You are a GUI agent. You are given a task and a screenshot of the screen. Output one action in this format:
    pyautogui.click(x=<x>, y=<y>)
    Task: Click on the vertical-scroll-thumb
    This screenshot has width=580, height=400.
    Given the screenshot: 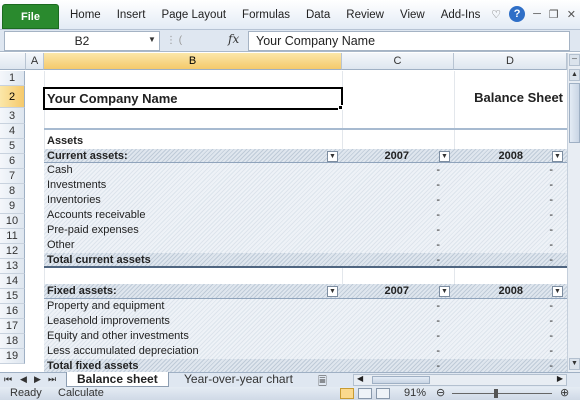 What is the action you would take?
    pyautogui.click(x=574, y=113)
    